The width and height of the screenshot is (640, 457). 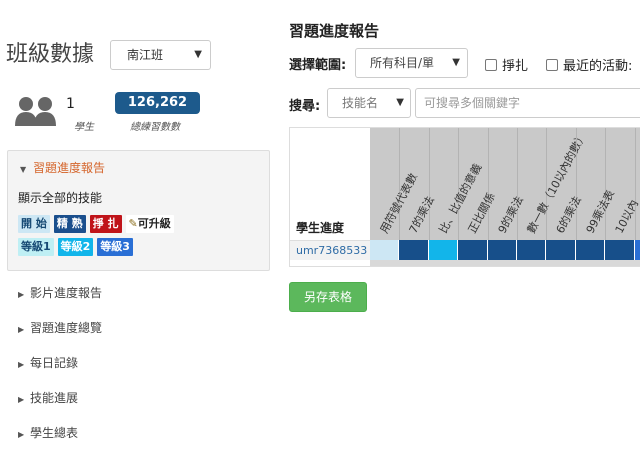 I want to click on level-legend: 等級1 等級2 等級3, so click(x=75, y=247).